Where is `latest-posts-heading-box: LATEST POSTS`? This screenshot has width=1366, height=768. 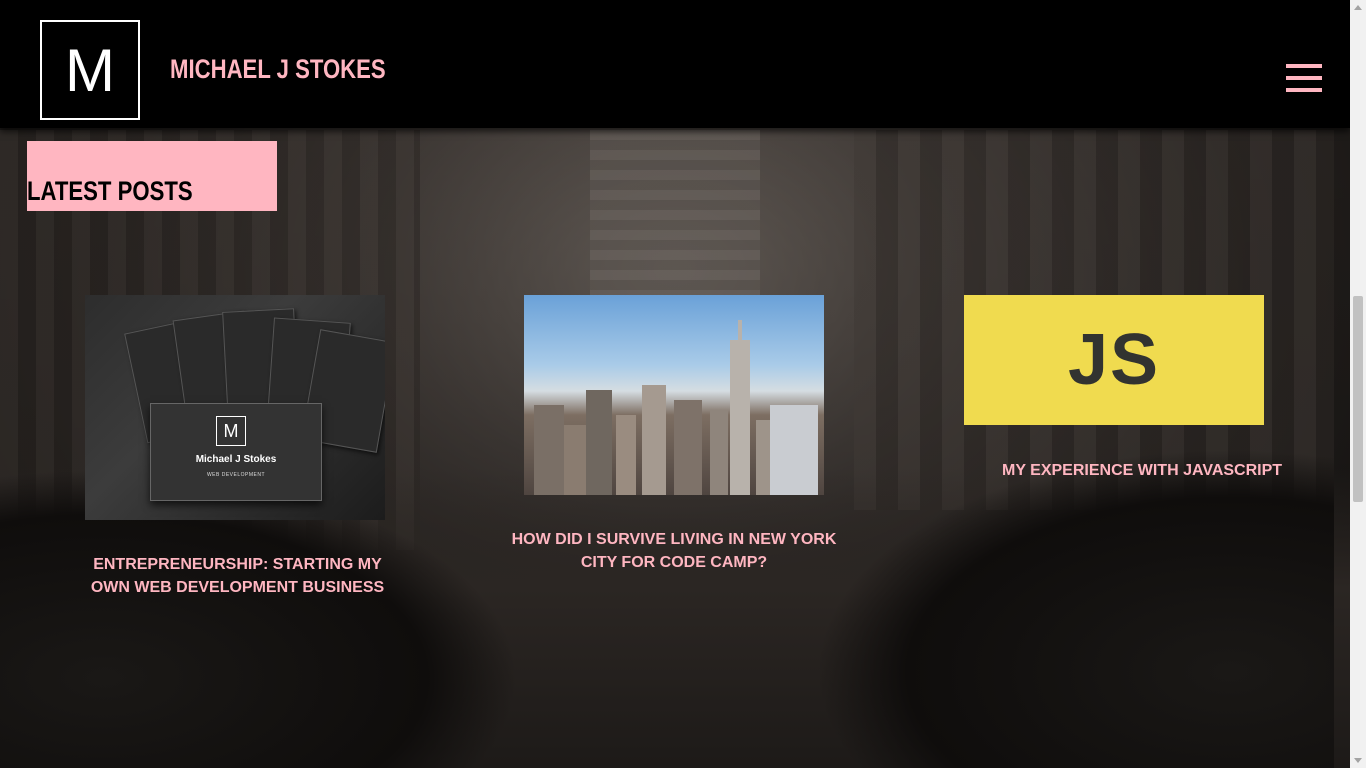 latest-posts-heading-box: LATEST POSTS is located at coordinates (152, 176).